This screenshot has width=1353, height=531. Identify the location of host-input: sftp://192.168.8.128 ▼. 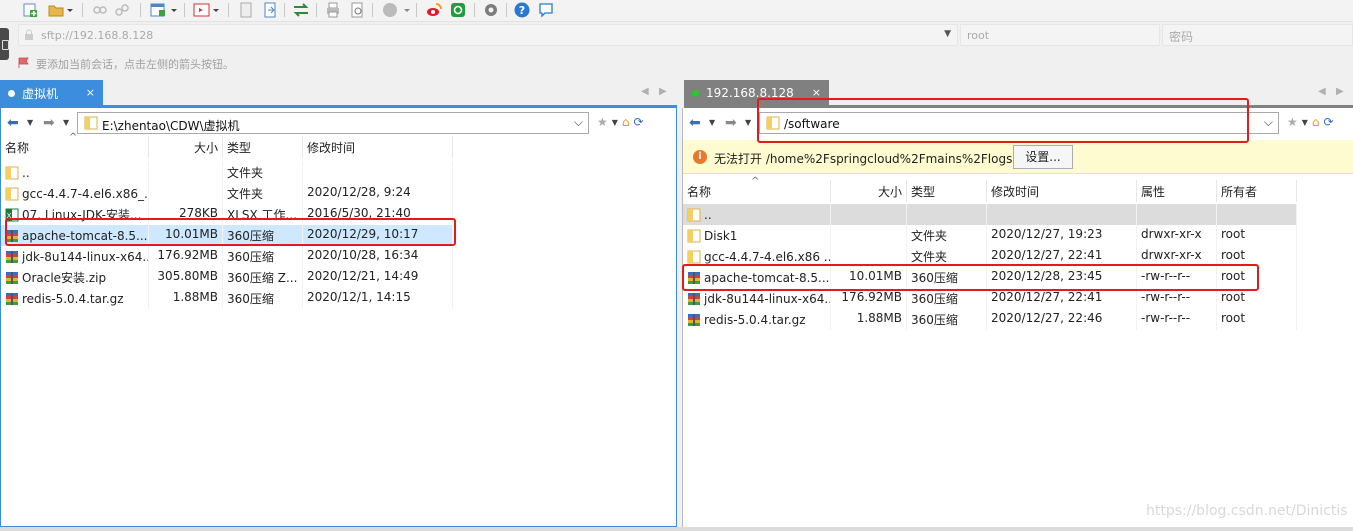
(488, 35).